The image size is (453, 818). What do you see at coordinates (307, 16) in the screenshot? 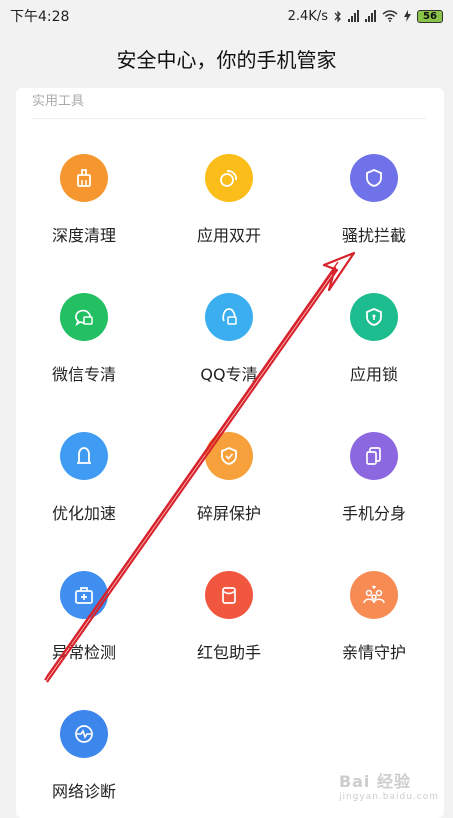
I see `network-speed: 2.4K/s` at bounding box center [307, 16].